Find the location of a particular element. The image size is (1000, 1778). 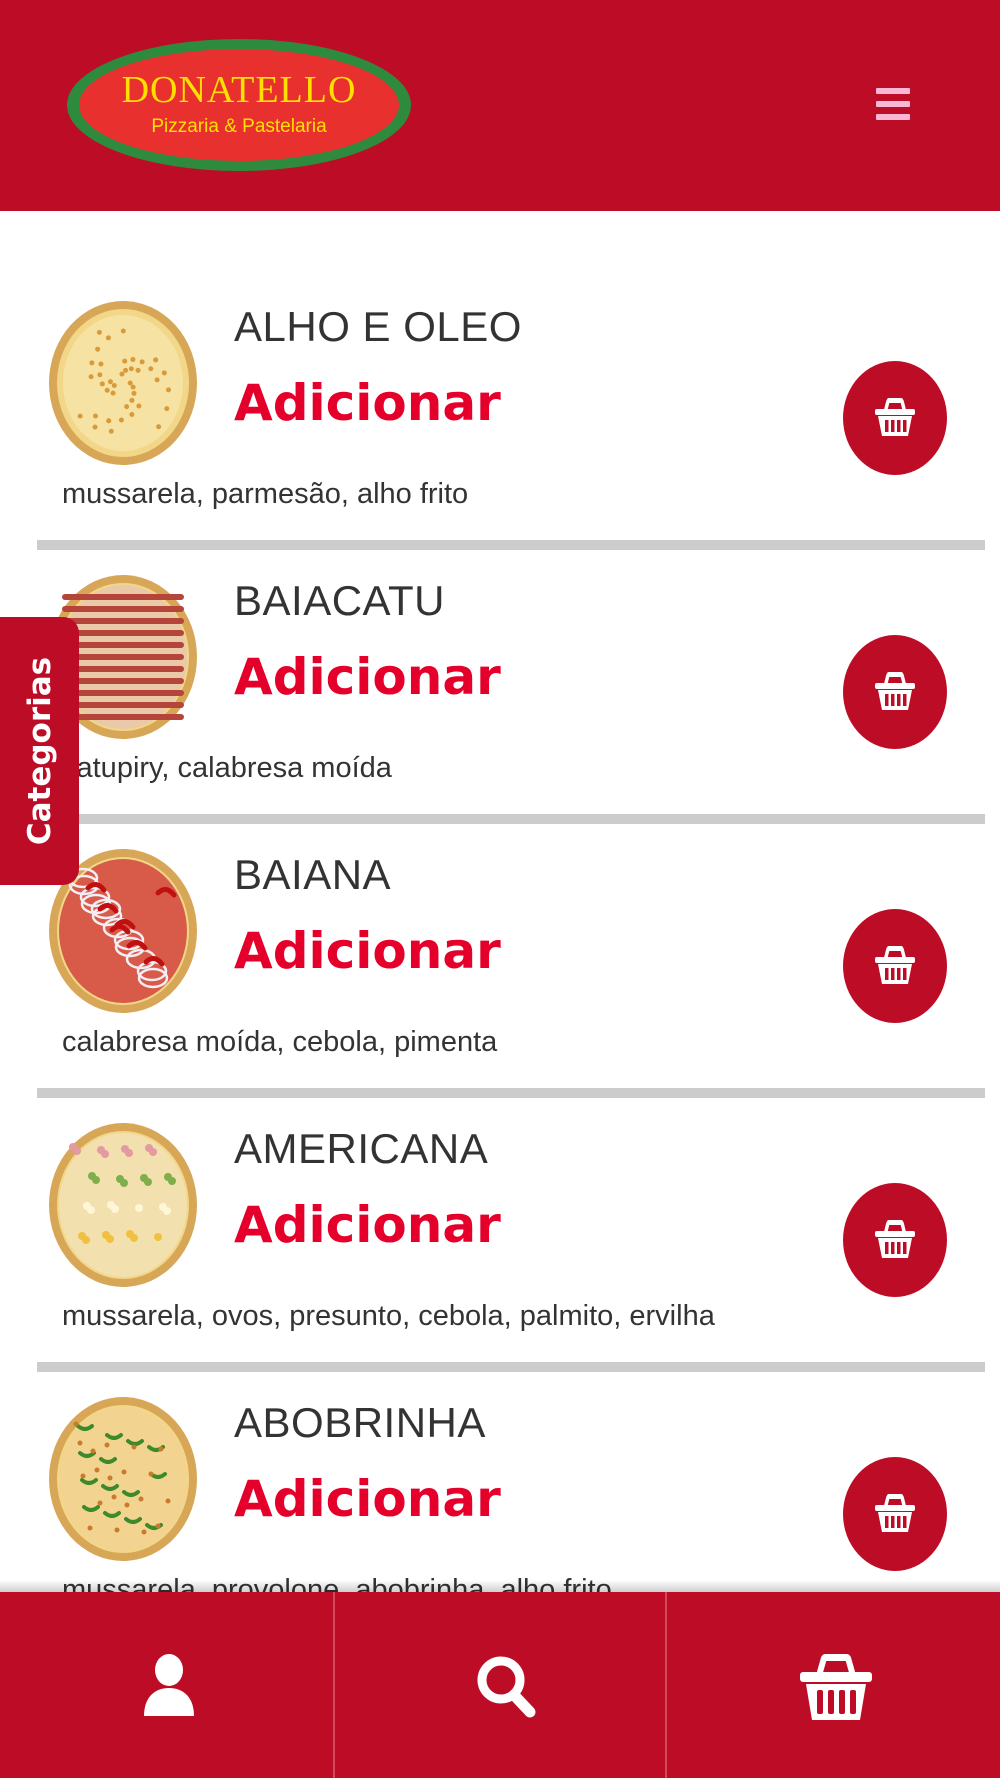

product-name: ABOBRINHA is located at coordinates (360, 1422).